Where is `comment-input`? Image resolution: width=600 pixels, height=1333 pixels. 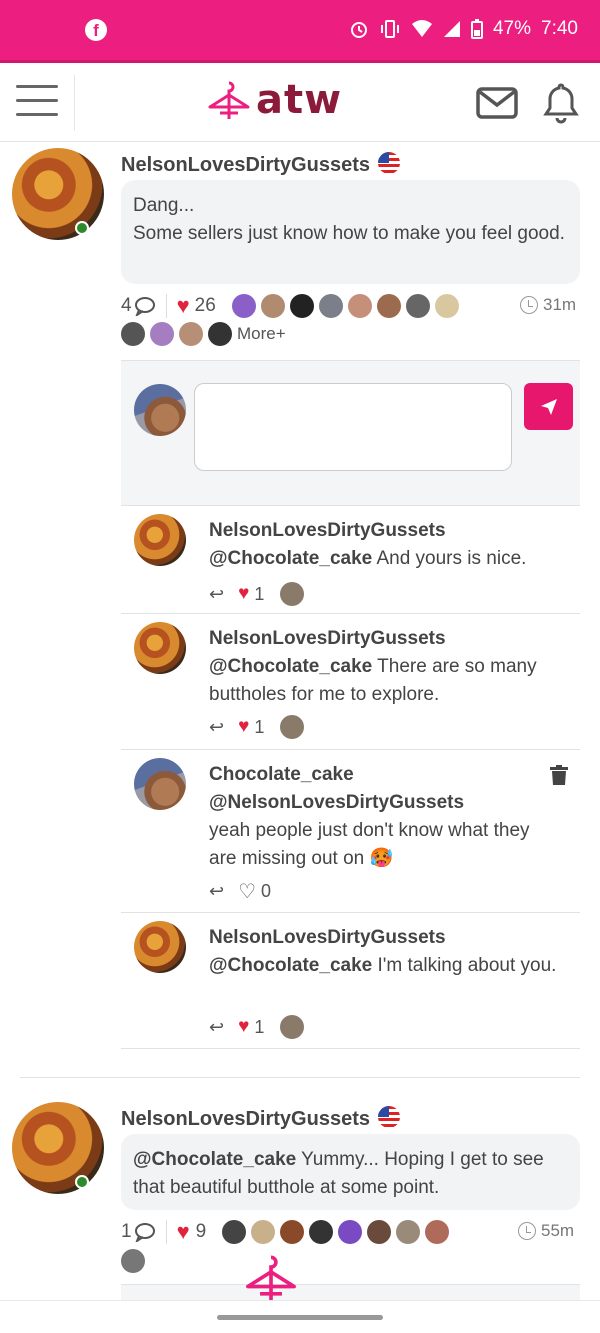
comment-input is located at coordinates (353, 427).